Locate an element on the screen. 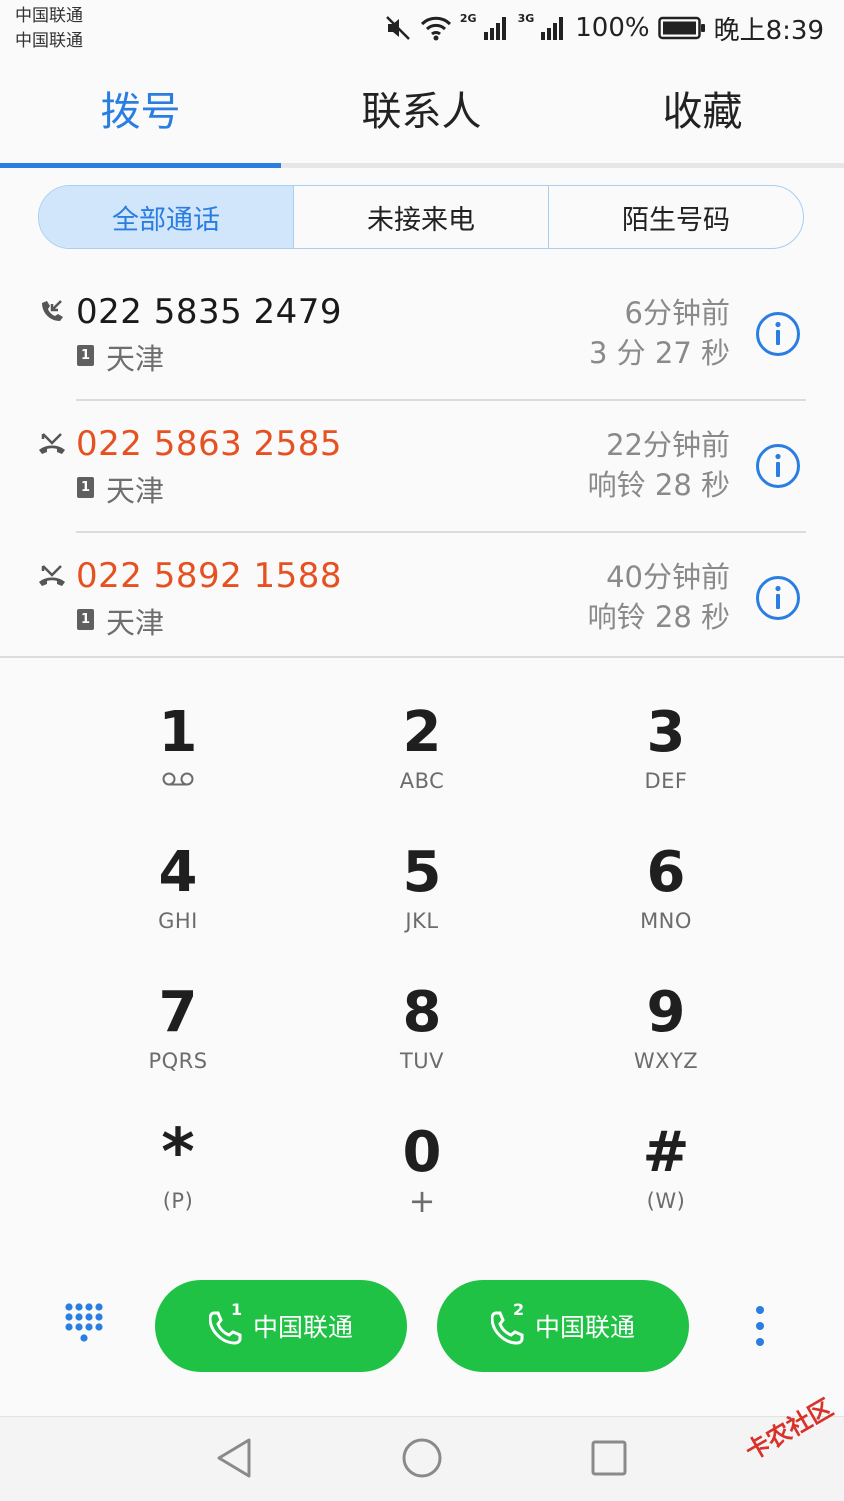 This screenshot has width=844, height=1501. key-digit: 0 is located at coordinates (422, 1152).